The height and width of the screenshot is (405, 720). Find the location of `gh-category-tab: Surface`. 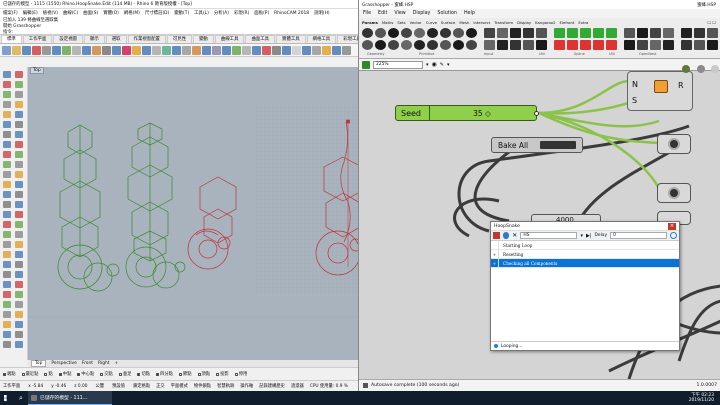

gh-category-tab: Surface is located at coordinates (448, 22).